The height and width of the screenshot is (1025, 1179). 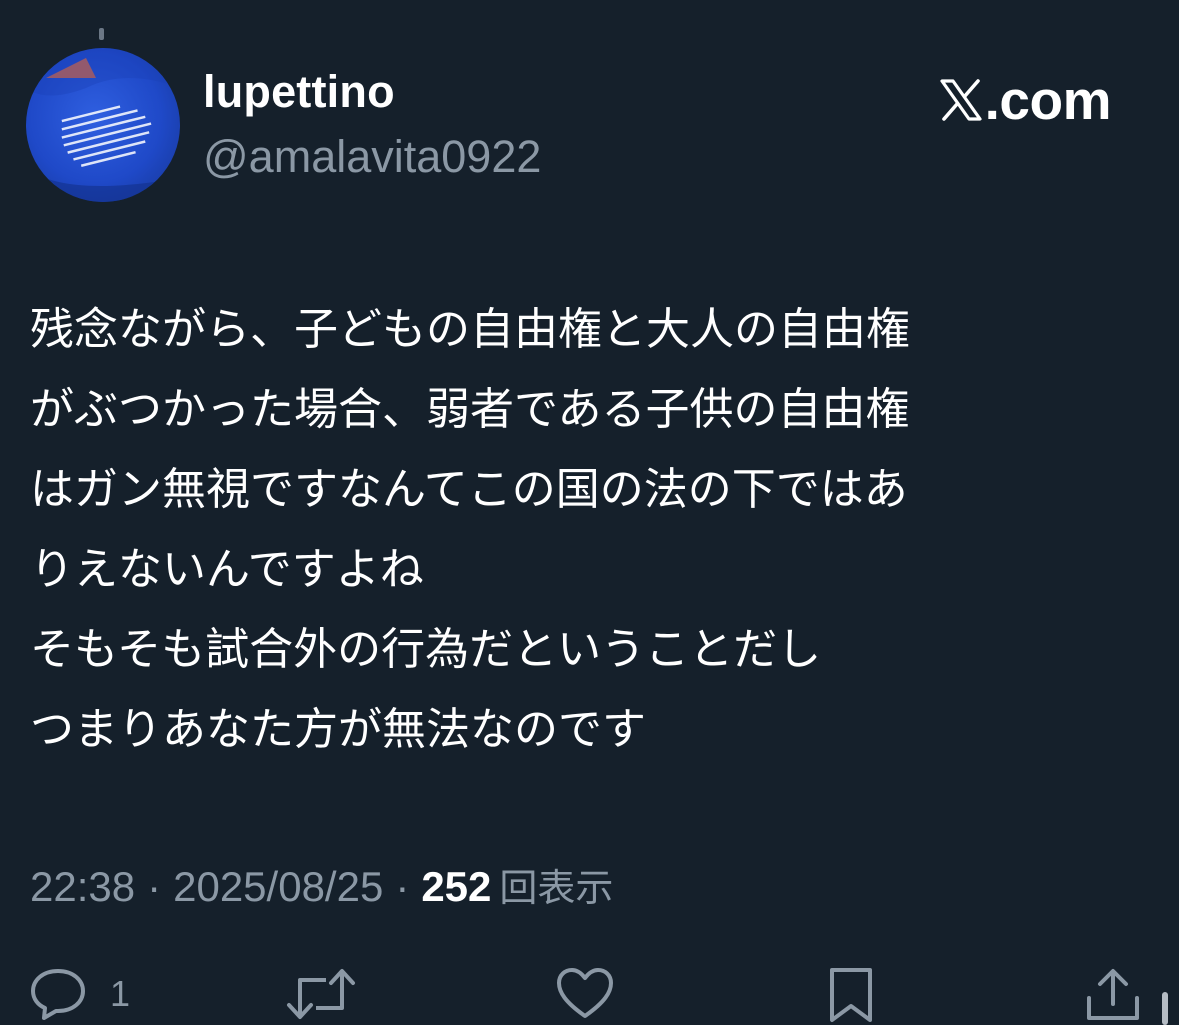 What do you see at coordinates (82, 887) in the screenshot?
I see `tweet-time: 22:38` at bounding box center [82, 887].